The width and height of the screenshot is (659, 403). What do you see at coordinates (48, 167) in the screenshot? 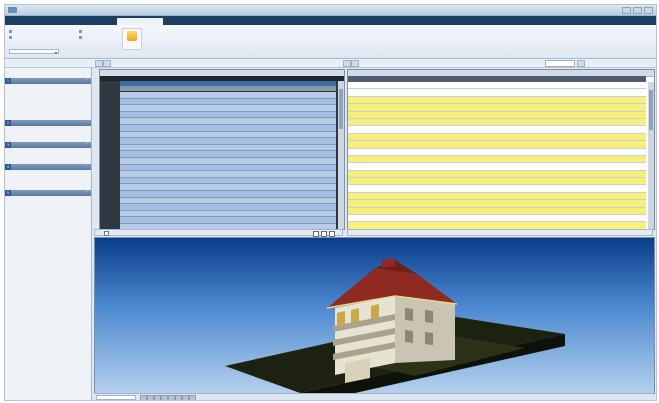
I see `sidebar-section-header: 4 ˄` at bounding box center [48, 167].